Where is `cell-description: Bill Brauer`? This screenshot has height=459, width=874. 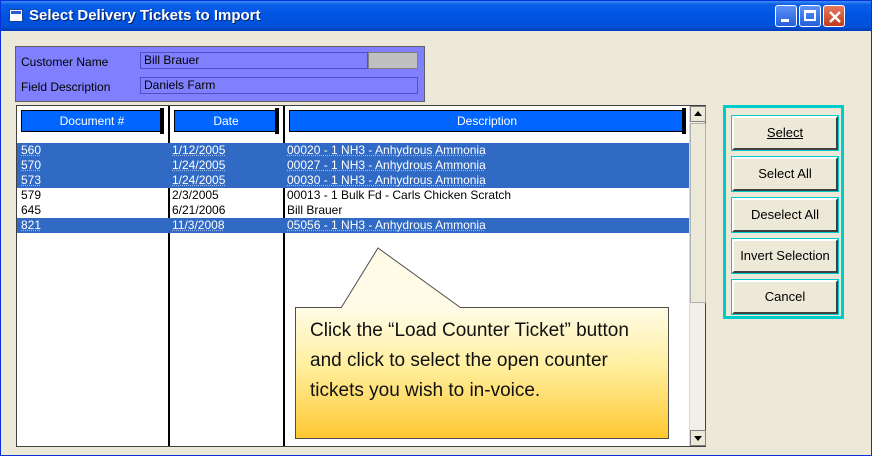
cell-description: Bill Brauer is located at coordinates (315, 210).